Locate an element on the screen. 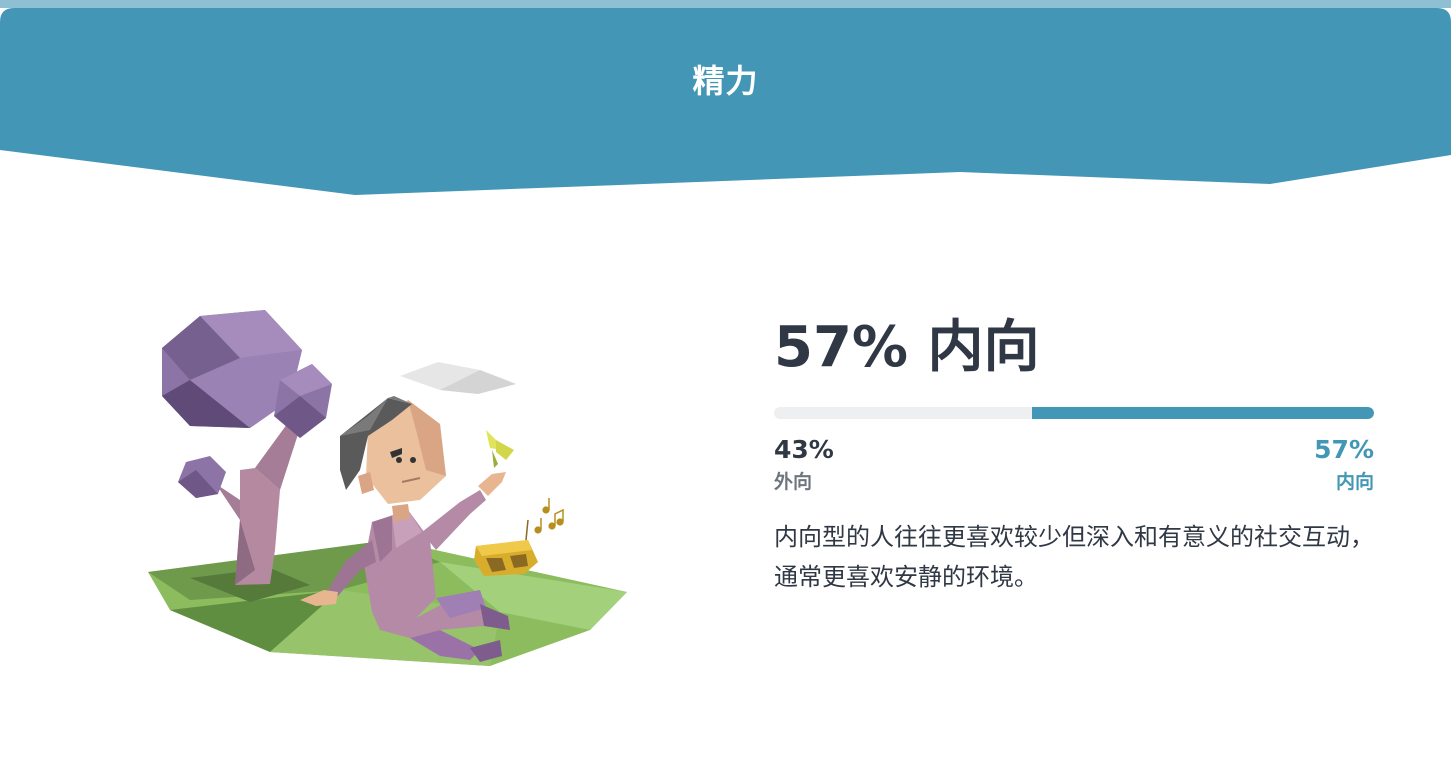  extravert-label: 外向 is located at coordinates (793, 482).